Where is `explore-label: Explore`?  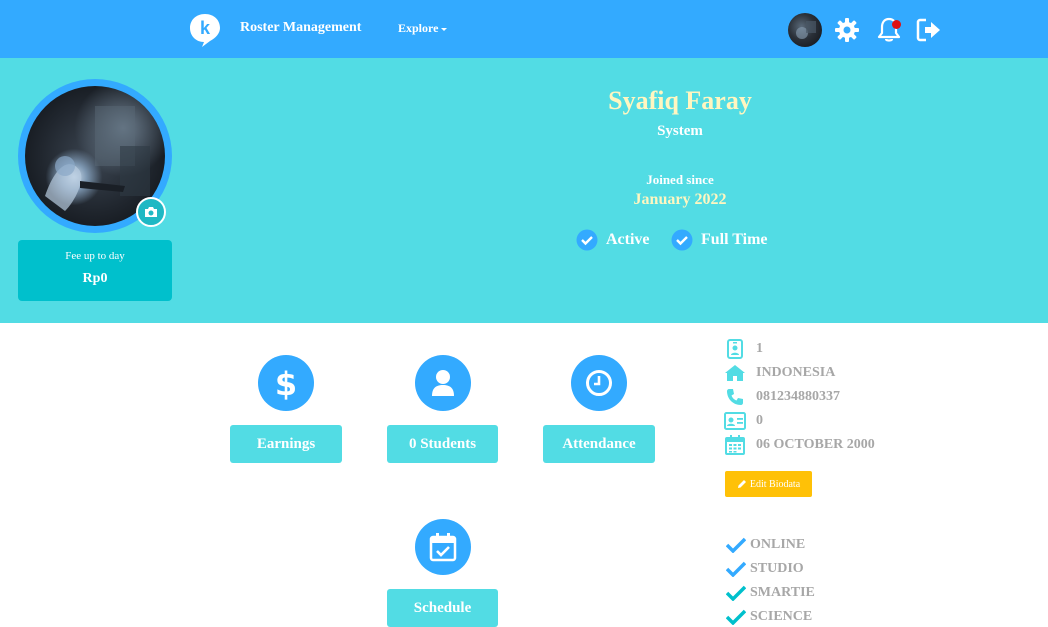
explore-label: Explore is located at coordinates (418, 28).